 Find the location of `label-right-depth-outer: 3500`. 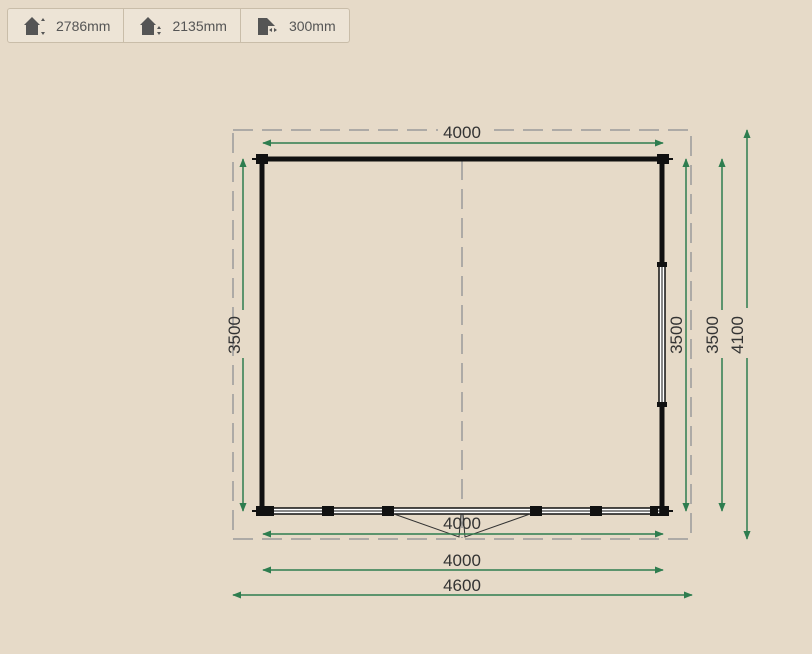

label-right-depth-outer: 3500 is located at coordinates (712, 335).